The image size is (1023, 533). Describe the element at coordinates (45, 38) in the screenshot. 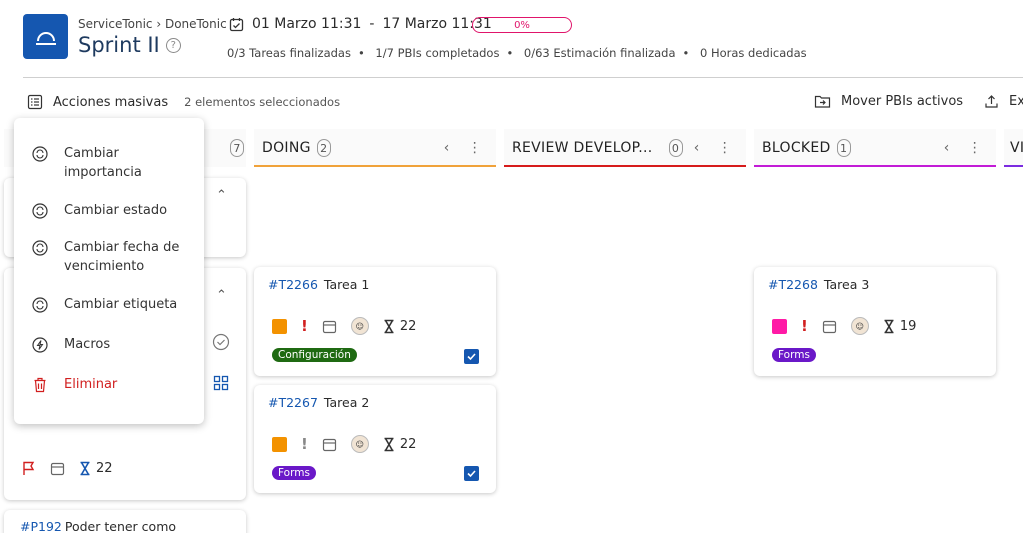

I see `sprint-cycle-icon` at that location.